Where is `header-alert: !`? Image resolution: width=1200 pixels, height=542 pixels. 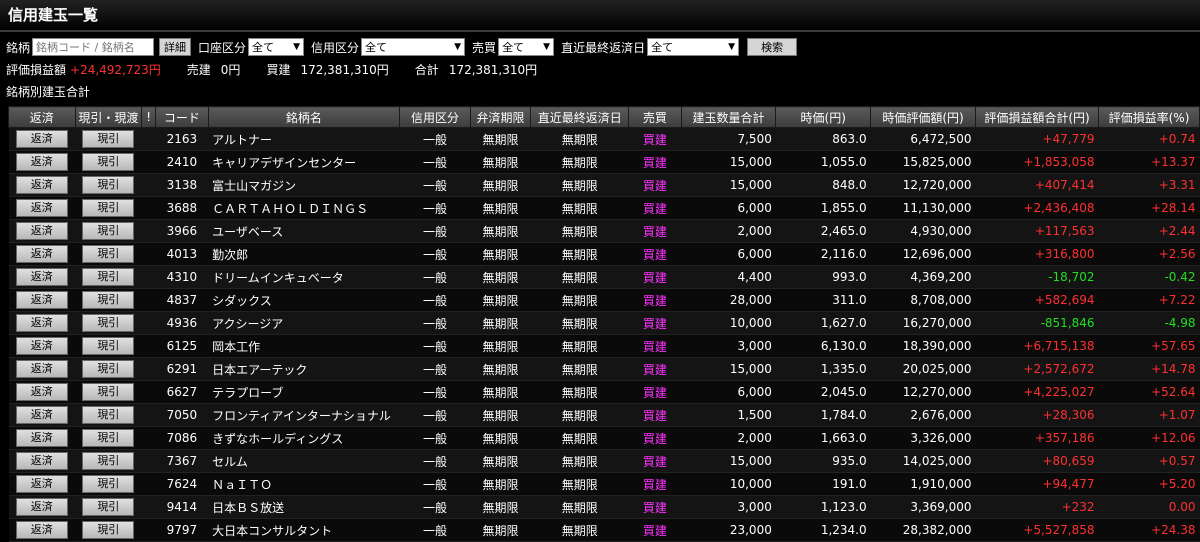 header-alert: ! is located at coordinates (149, 117).